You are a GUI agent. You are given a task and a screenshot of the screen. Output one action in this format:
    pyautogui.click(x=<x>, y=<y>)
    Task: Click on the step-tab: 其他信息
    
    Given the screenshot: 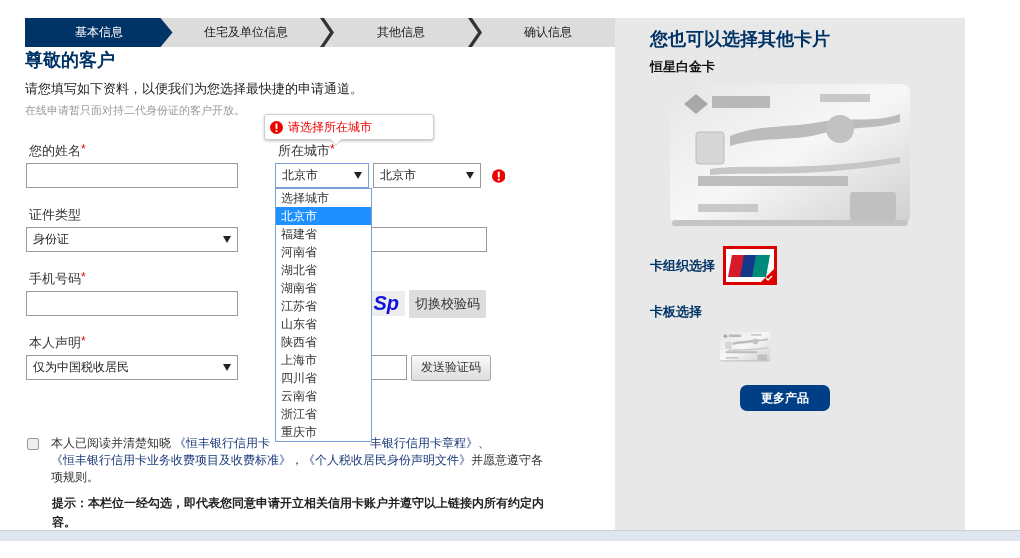 What is the action you would take?
    pyautogui.click(x=394, y=32)
    